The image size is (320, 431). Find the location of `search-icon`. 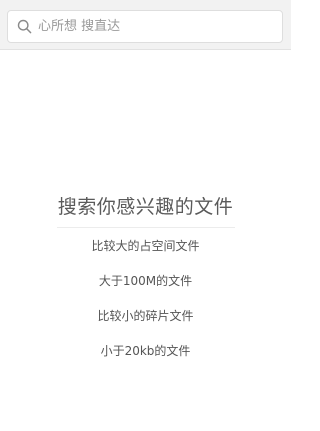

search-icon is located at coordinates (24, 27).